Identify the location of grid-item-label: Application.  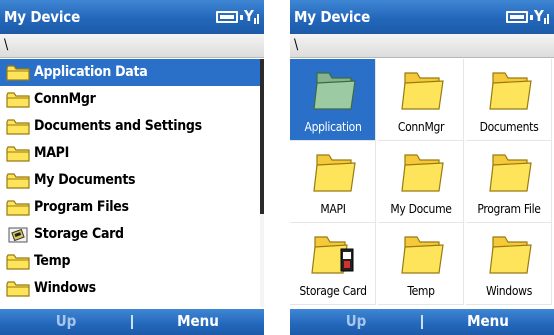
(333, 127).